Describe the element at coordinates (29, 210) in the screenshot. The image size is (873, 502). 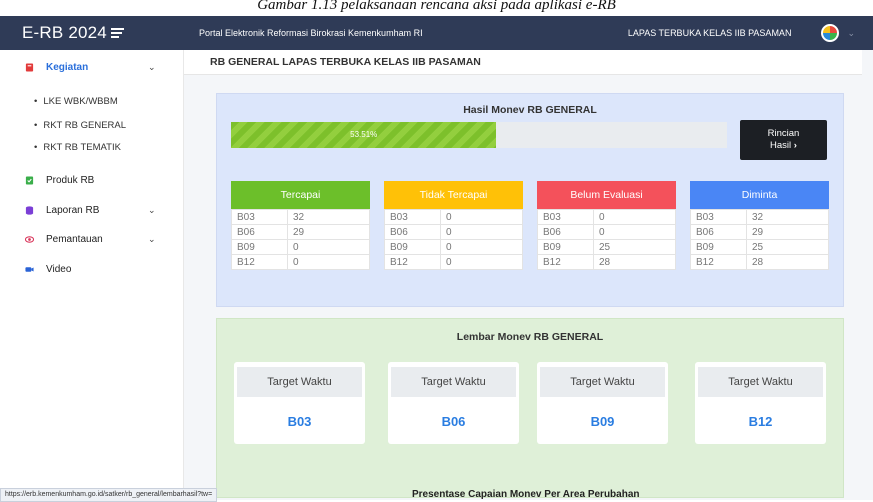
I see `database-icon` at that location.